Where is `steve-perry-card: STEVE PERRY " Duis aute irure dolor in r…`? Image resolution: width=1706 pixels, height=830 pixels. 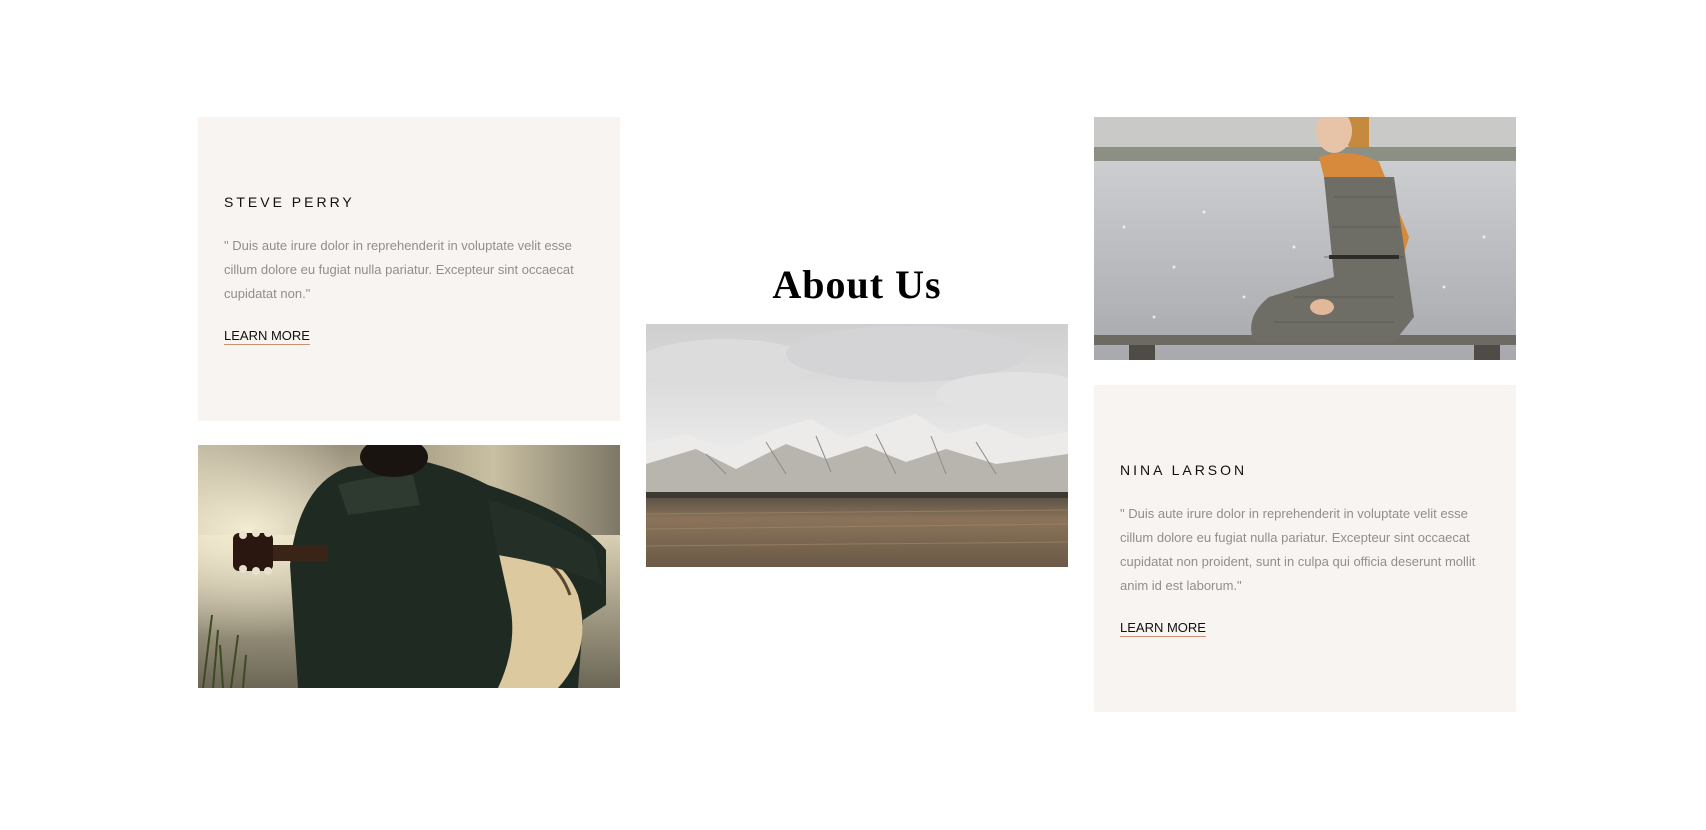
steve-perry-card: STEVE PERRY " Duis aute irure dolor in r… is located at coordinates (409, 269).